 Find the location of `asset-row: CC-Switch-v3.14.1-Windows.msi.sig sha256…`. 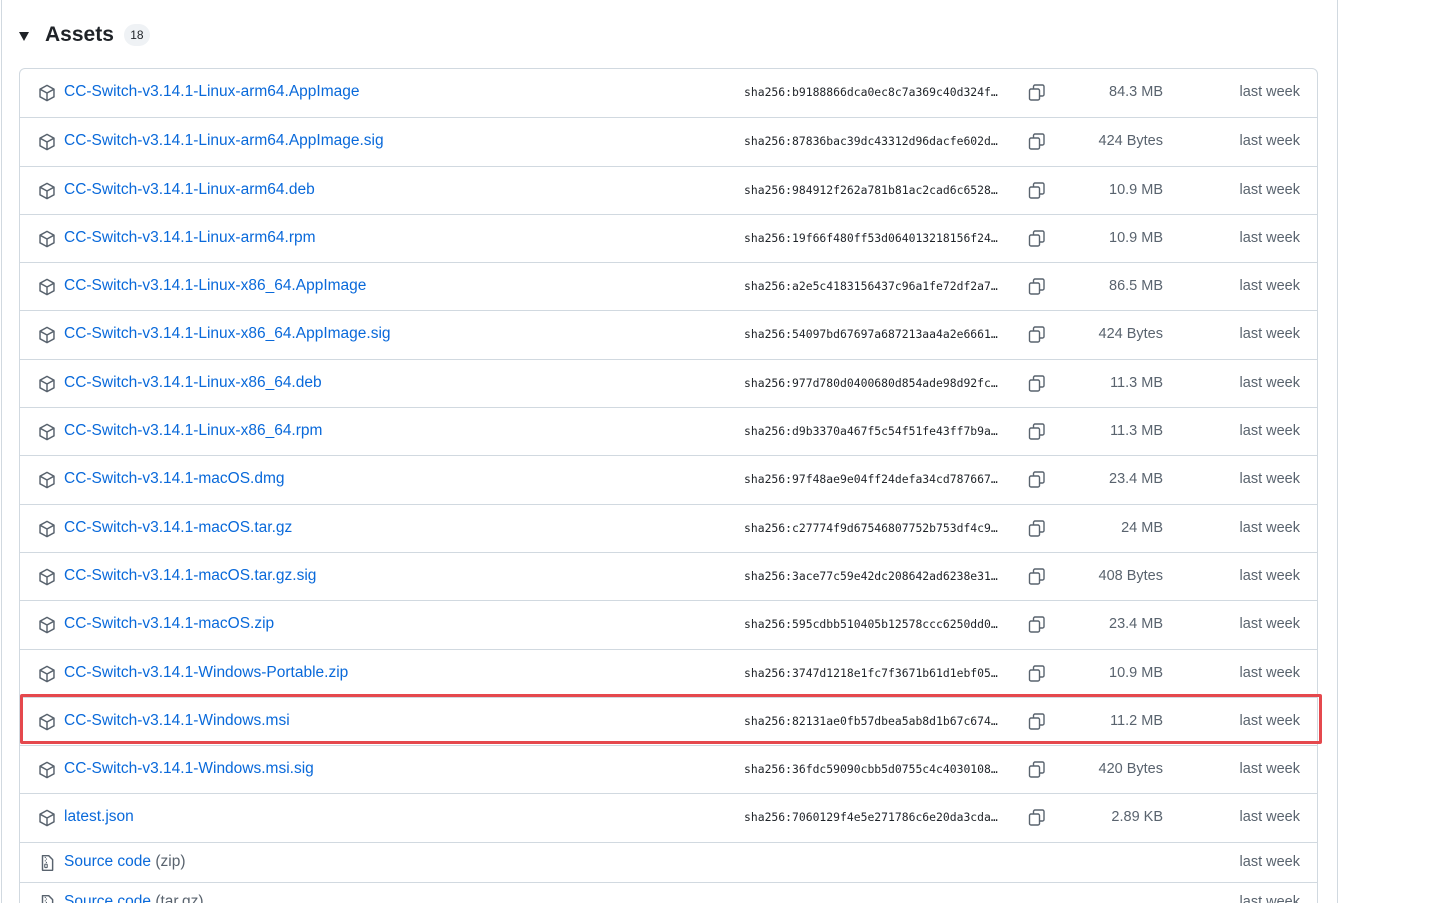

asset-row: CC-Switch-v3.14.1-Windows.msi.sig sha256… is located at coordinates (668, 769).